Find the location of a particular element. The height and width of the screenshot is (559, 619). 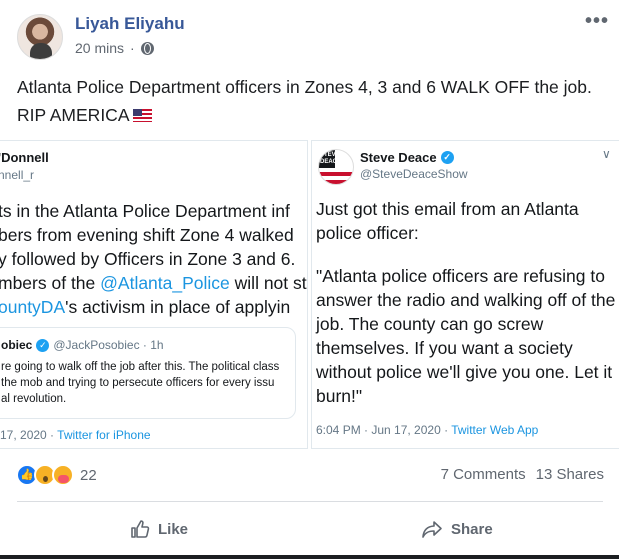

tweet-author-handle: nnell_r is located at coordinates (17, 175).